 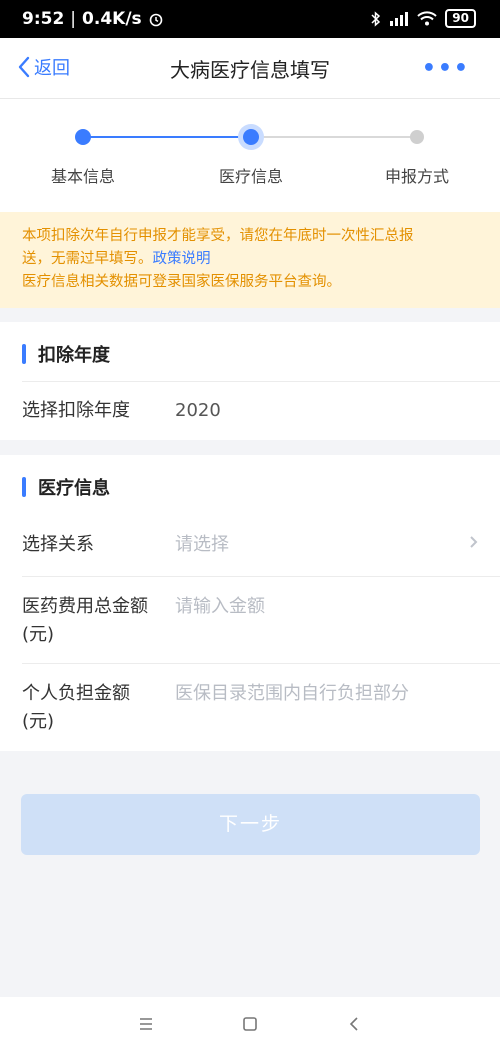 I want to click on policy-link: 政策说明, so click(x=182, y=259).